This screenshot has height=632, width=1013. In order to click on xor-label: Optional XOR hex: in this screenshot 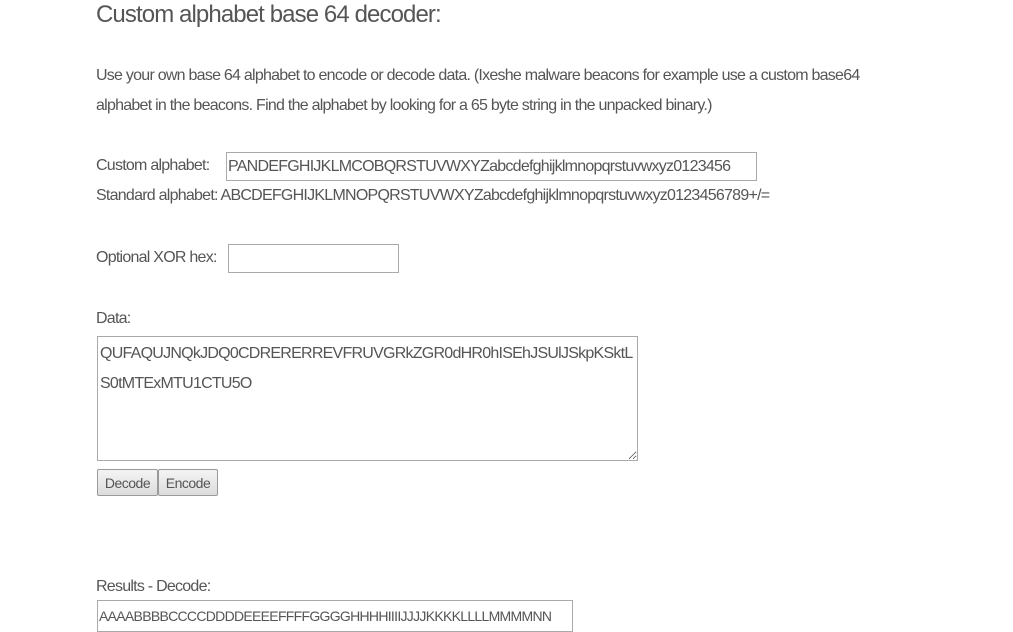, I will do `click(156, 257)`.